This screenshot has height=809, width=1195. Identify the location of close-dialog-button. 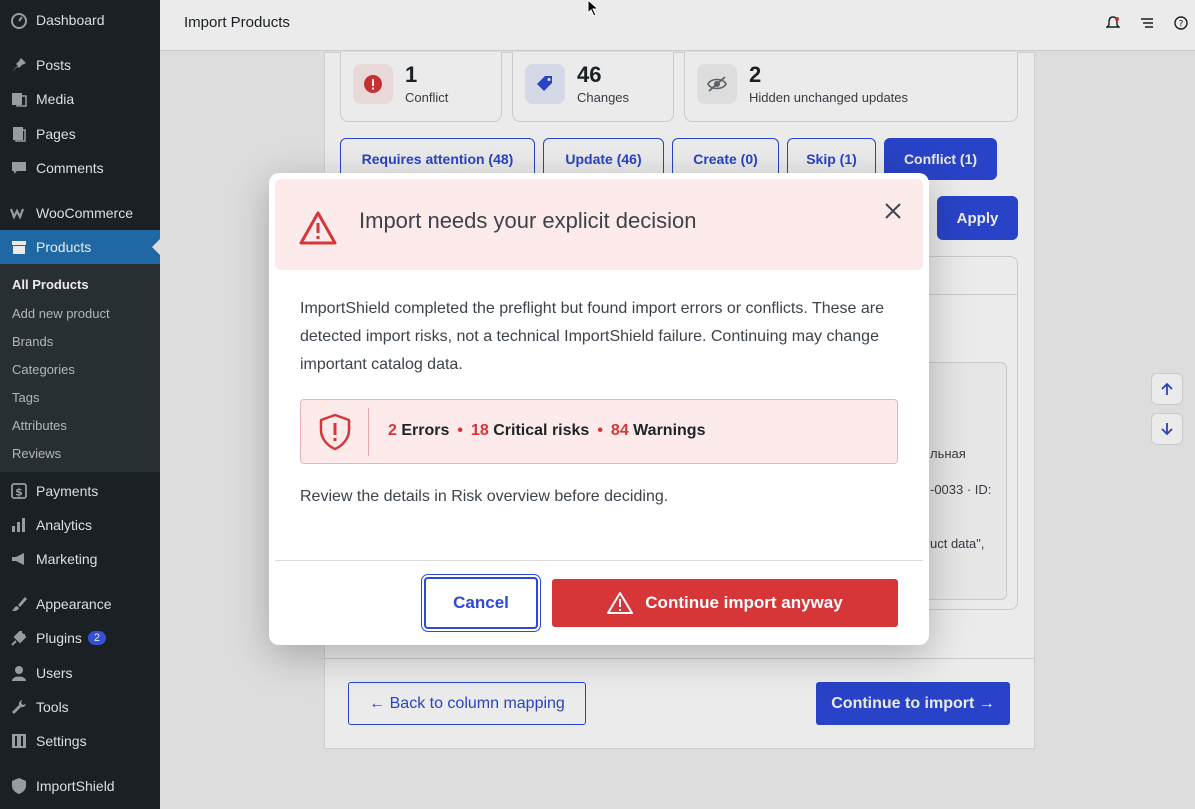
(893, 211).